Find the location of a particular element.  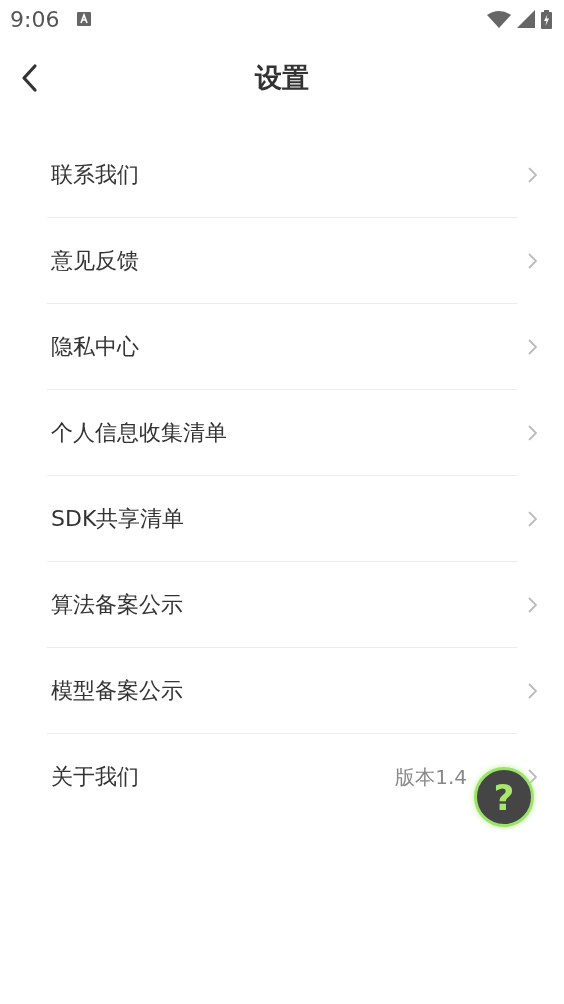

settings-item: 隐私中心 is located at coordinates (95, 346).